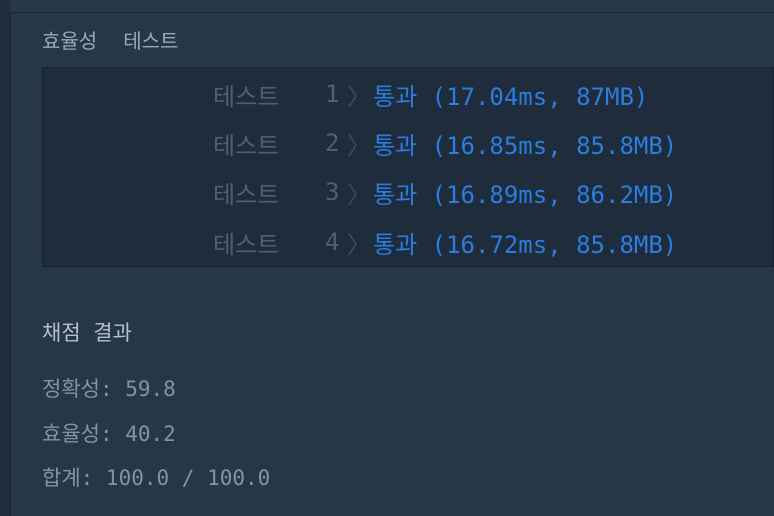 The width and height of the screenshot is (774, 516). I want to click on section-header: 효율성 테스트, so click(110, 39).